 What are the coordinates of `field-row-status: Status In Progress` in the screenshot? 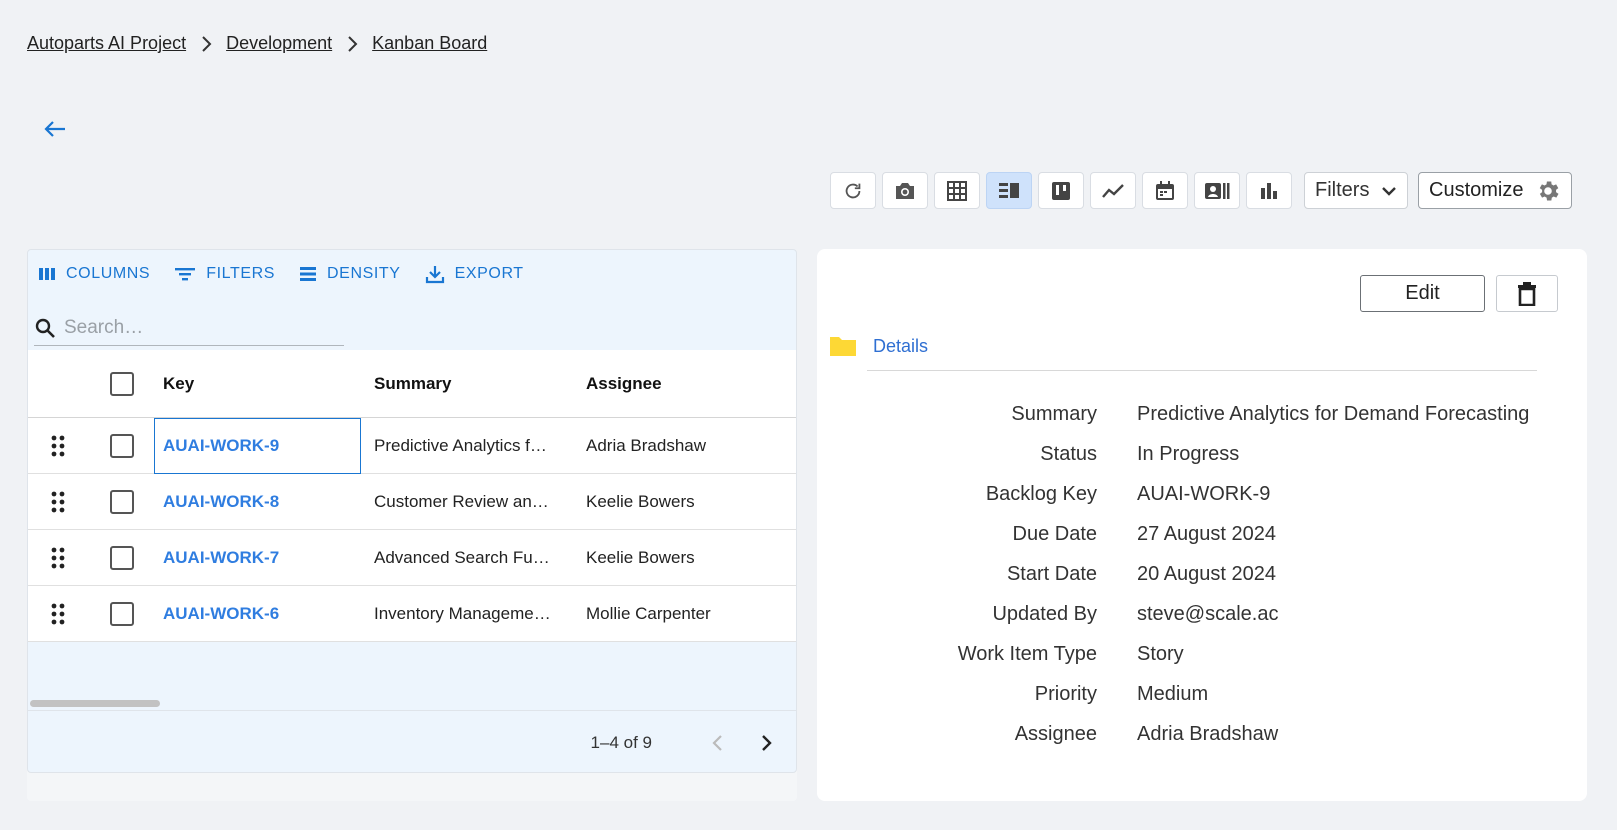 It's located at (1202, 454).